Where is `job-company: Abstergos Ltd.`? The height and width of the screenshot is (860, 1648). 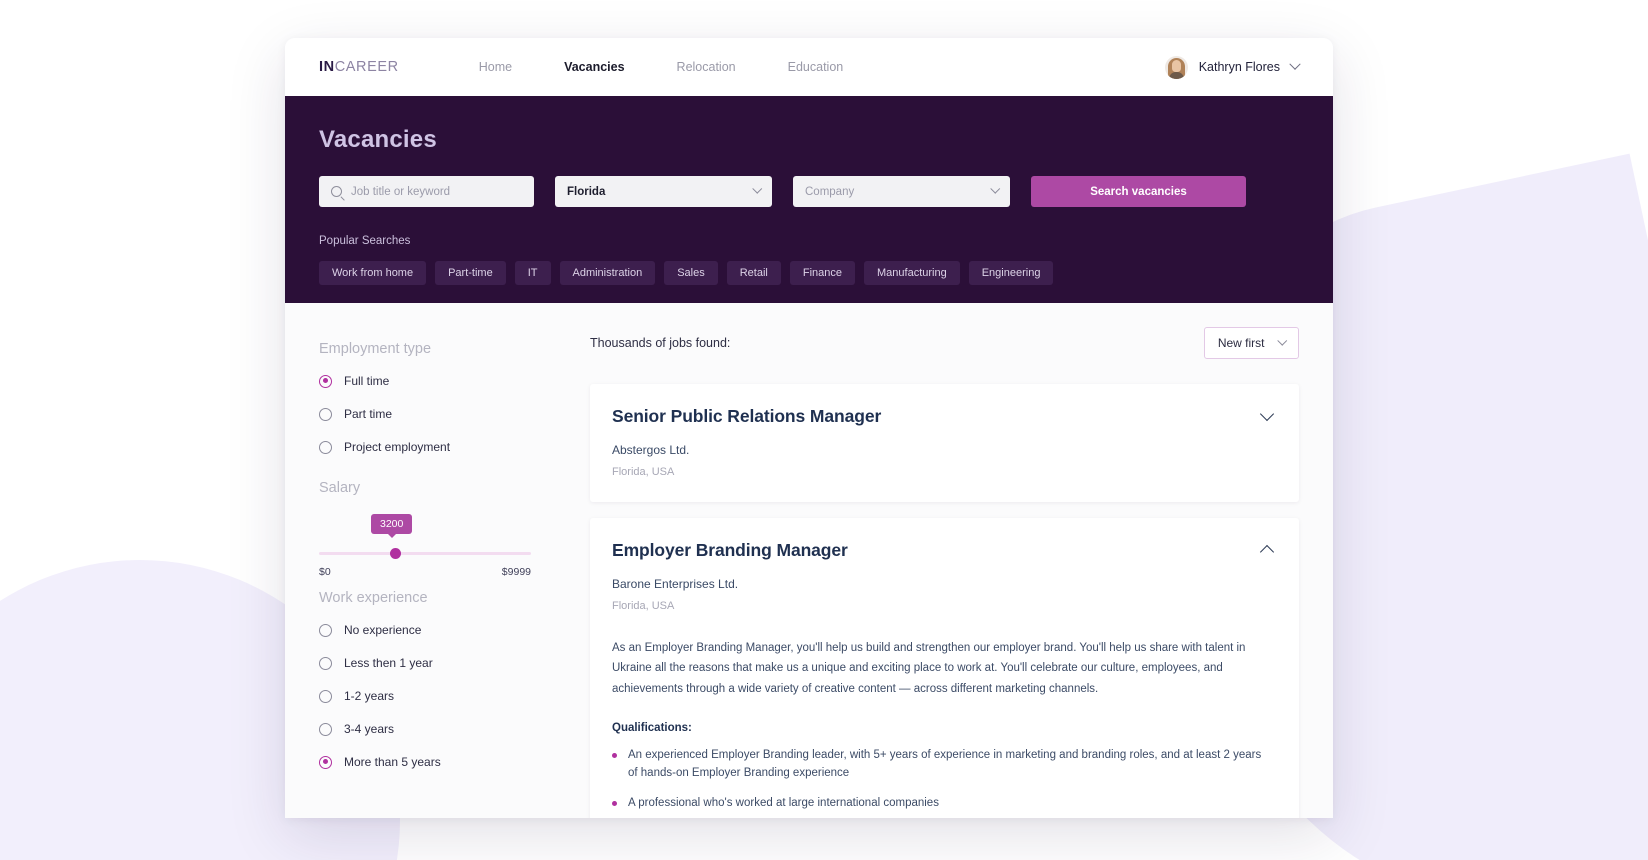
job-company: Abstergos Ltd. is located at coordinates (651, 450).